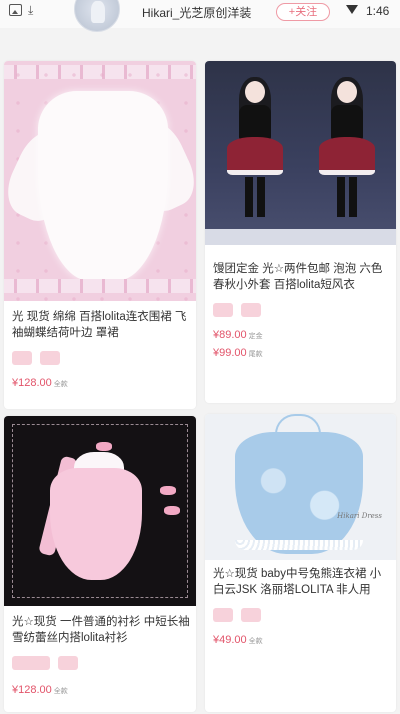  What do you see at coordinates (196, 12) in the screenshot?
I see `shop-name: Hikari_光芝原创洋装` at bounding box center [196, 12].